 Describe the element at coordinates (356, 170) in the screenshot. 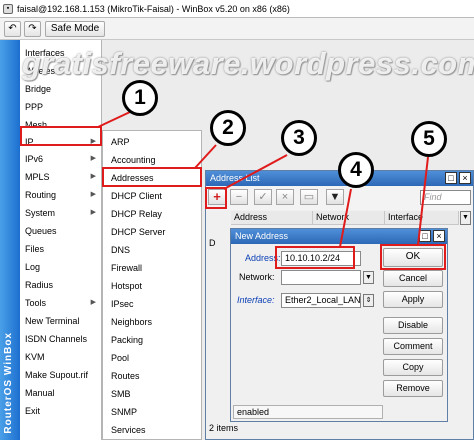

I see `callout-4: 4` at that location.